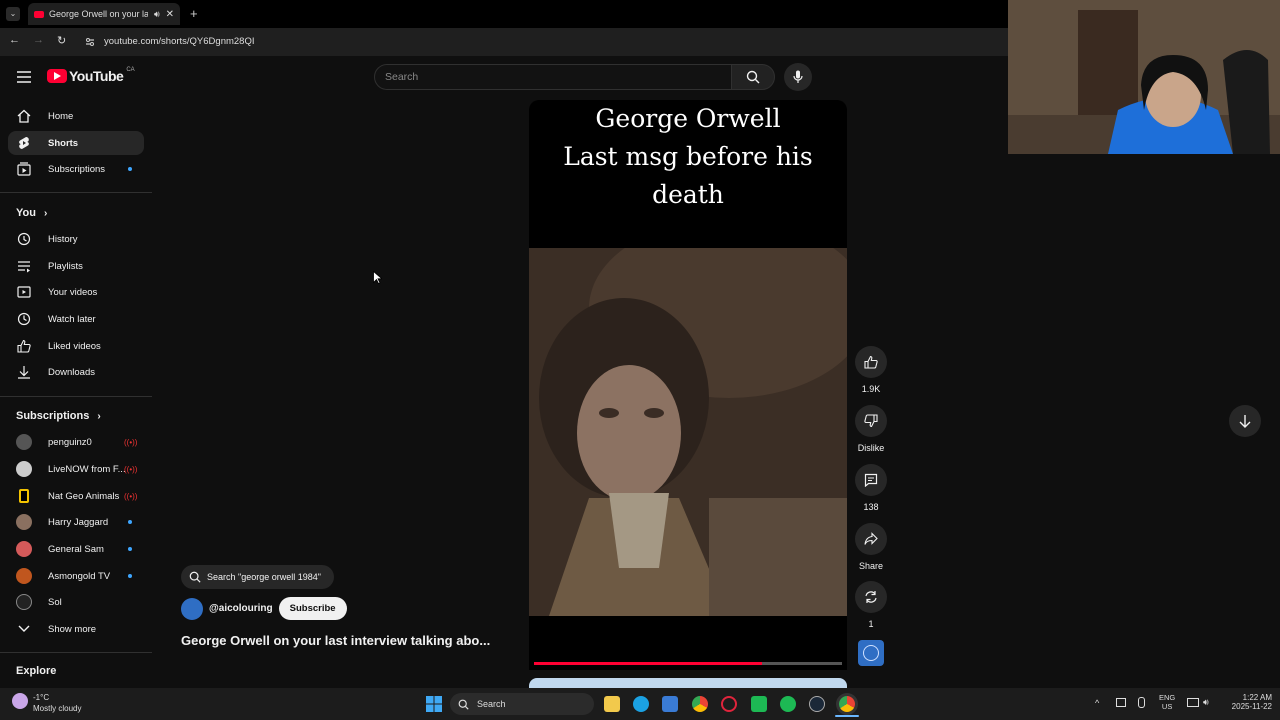 The height and width of the screenshot is (720, 1280). What do you see at coordinates (670, 704) in the screenshot?
I see `store-icon` at bounding box center [670, 704].